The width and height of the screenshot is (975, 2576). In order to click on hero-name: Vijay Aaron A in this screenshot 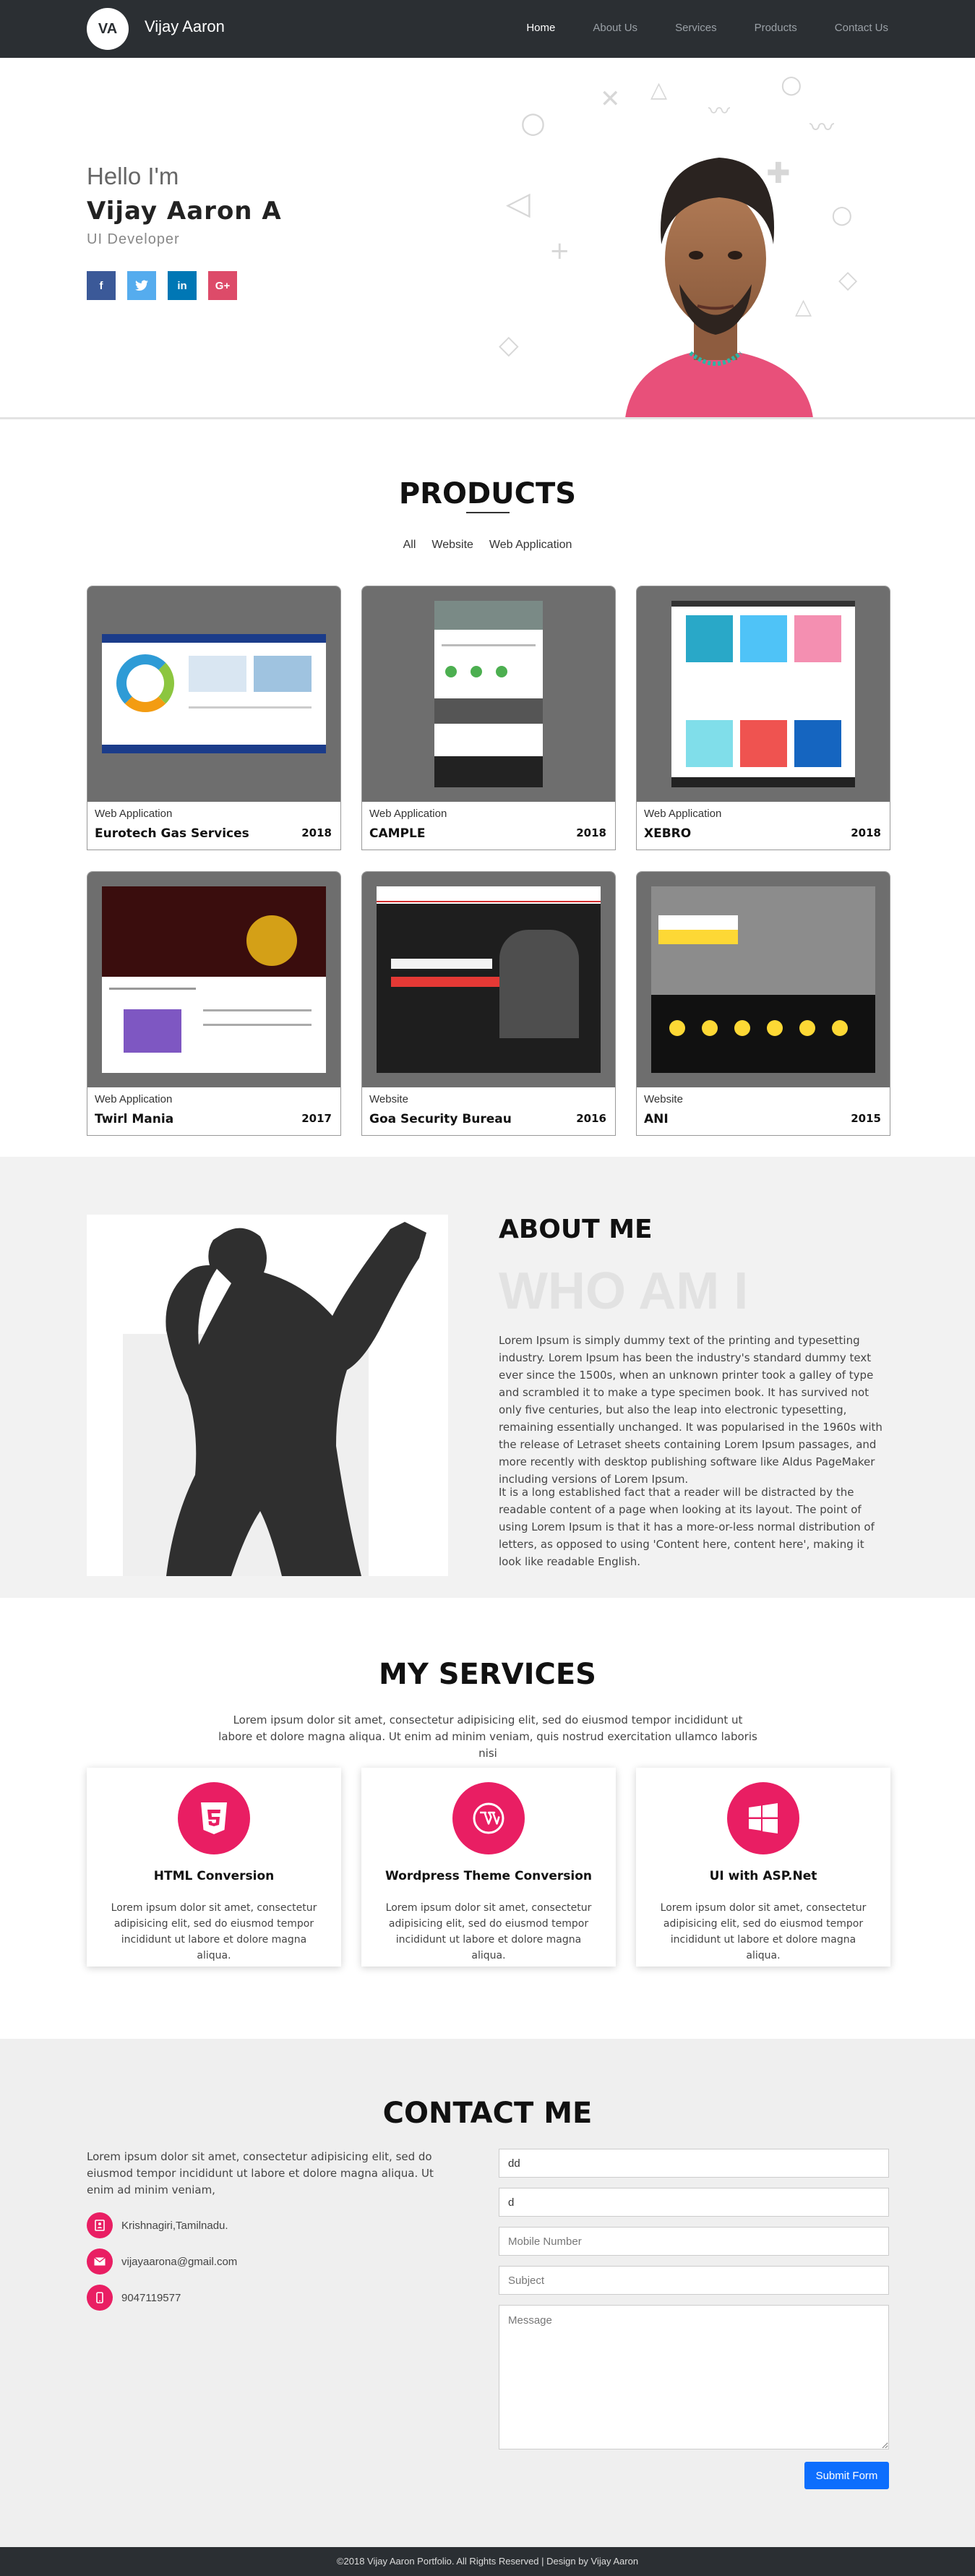, I will do `click(184, 211)`.